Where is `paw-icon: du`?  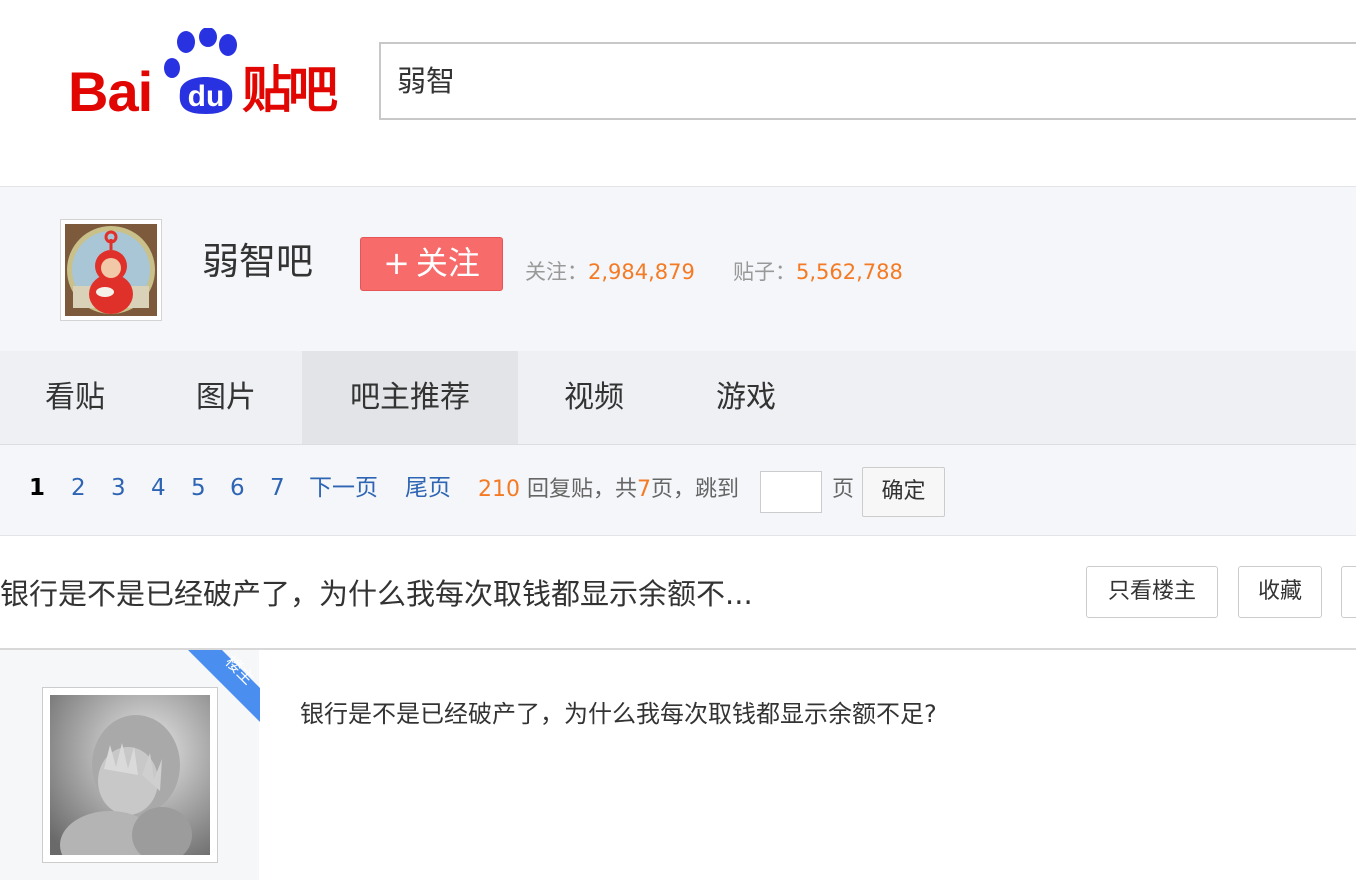 paw-icon: du is located at coordinates (200, 71).